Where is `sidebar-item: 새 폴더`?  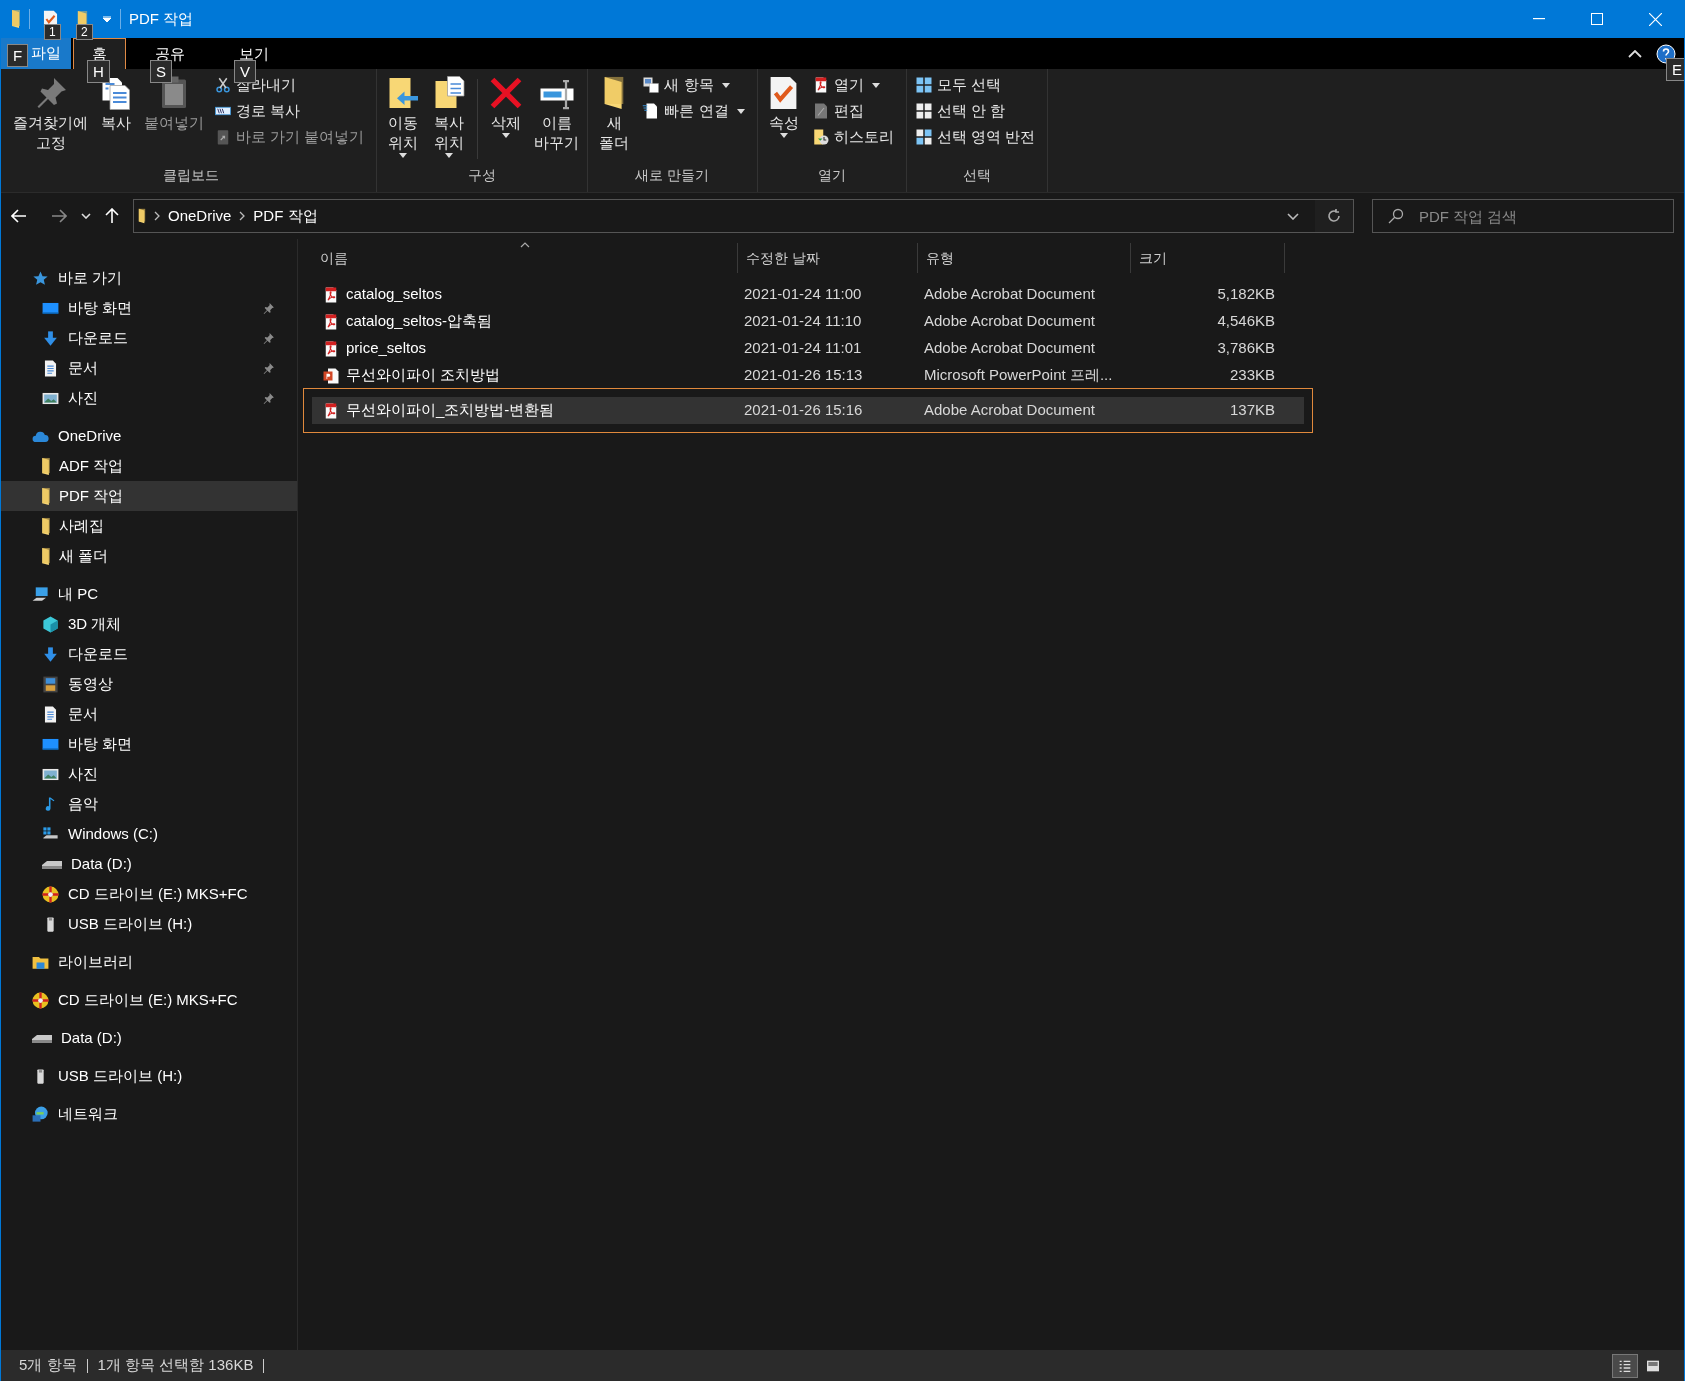
sidebar-item: 새 폴더 is located at coordinates (149, 556).